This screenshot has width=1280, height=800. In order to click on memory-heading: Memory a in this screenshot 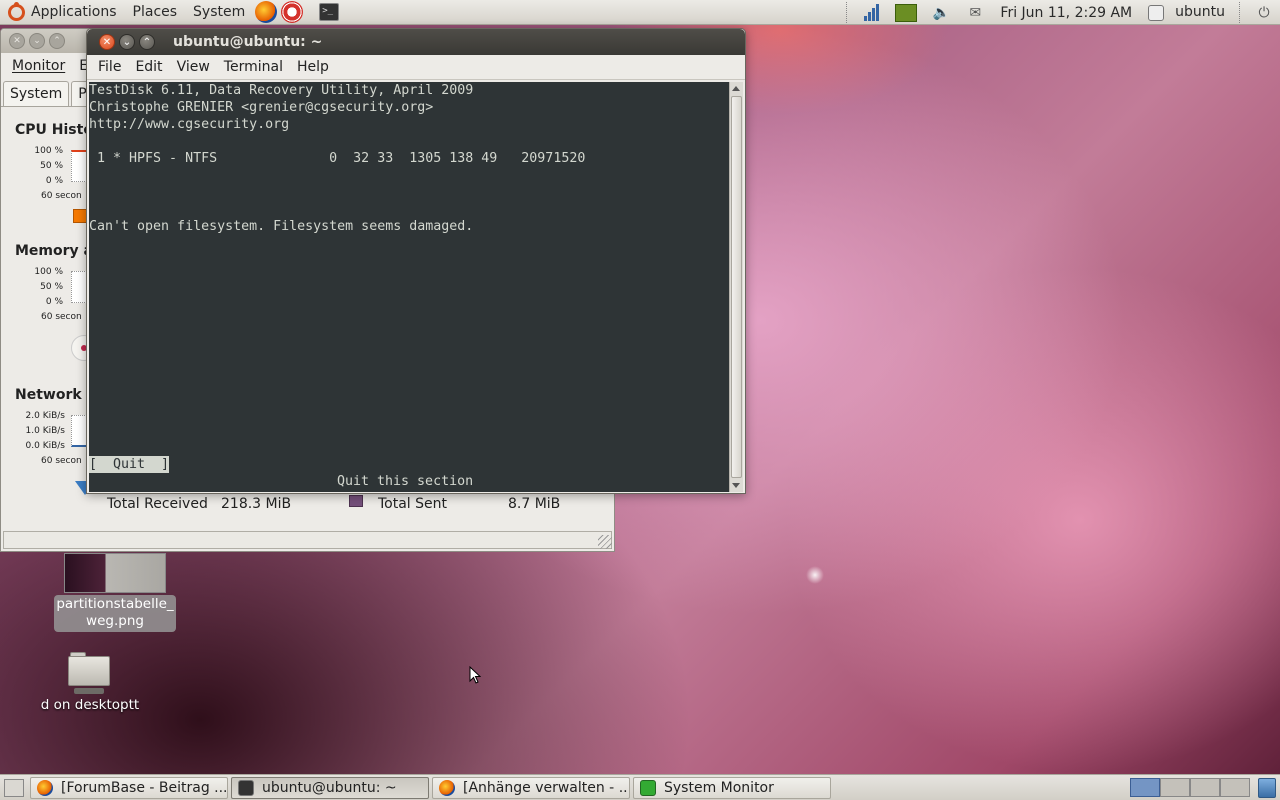, I will do `click(54, 251)`.